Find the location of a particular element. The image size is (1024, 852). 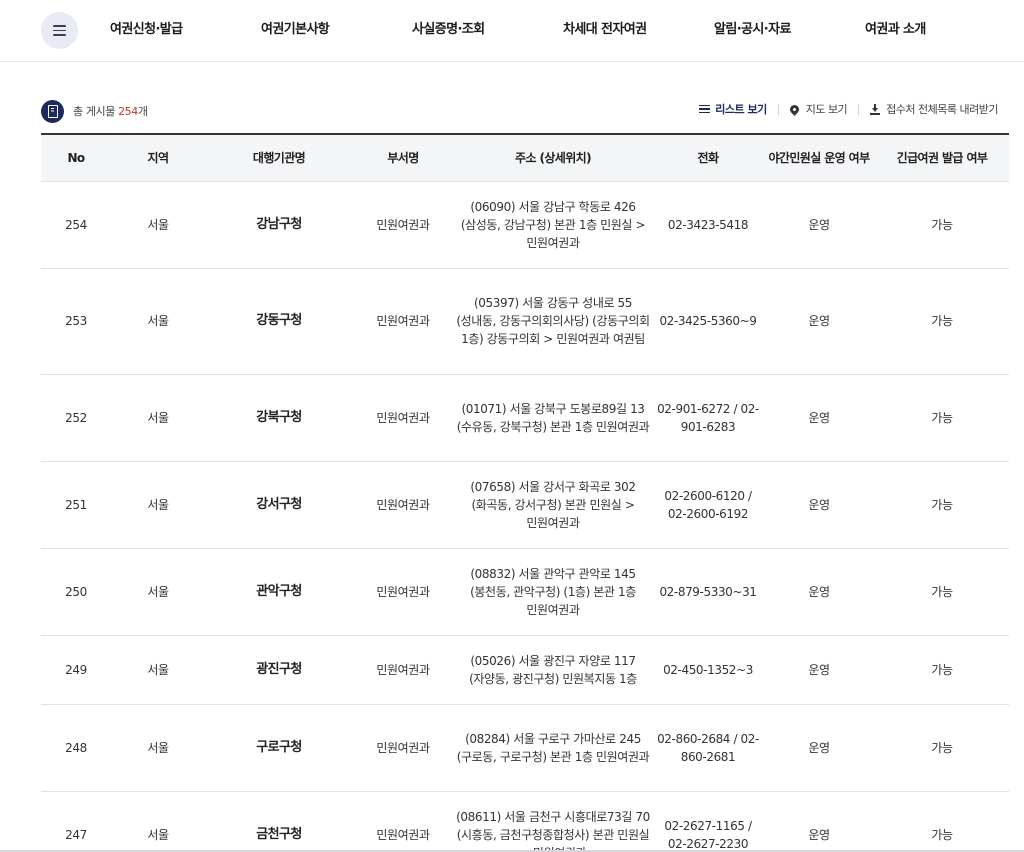

cell-agency: 강동구청 is located at coordinates (279, 321).